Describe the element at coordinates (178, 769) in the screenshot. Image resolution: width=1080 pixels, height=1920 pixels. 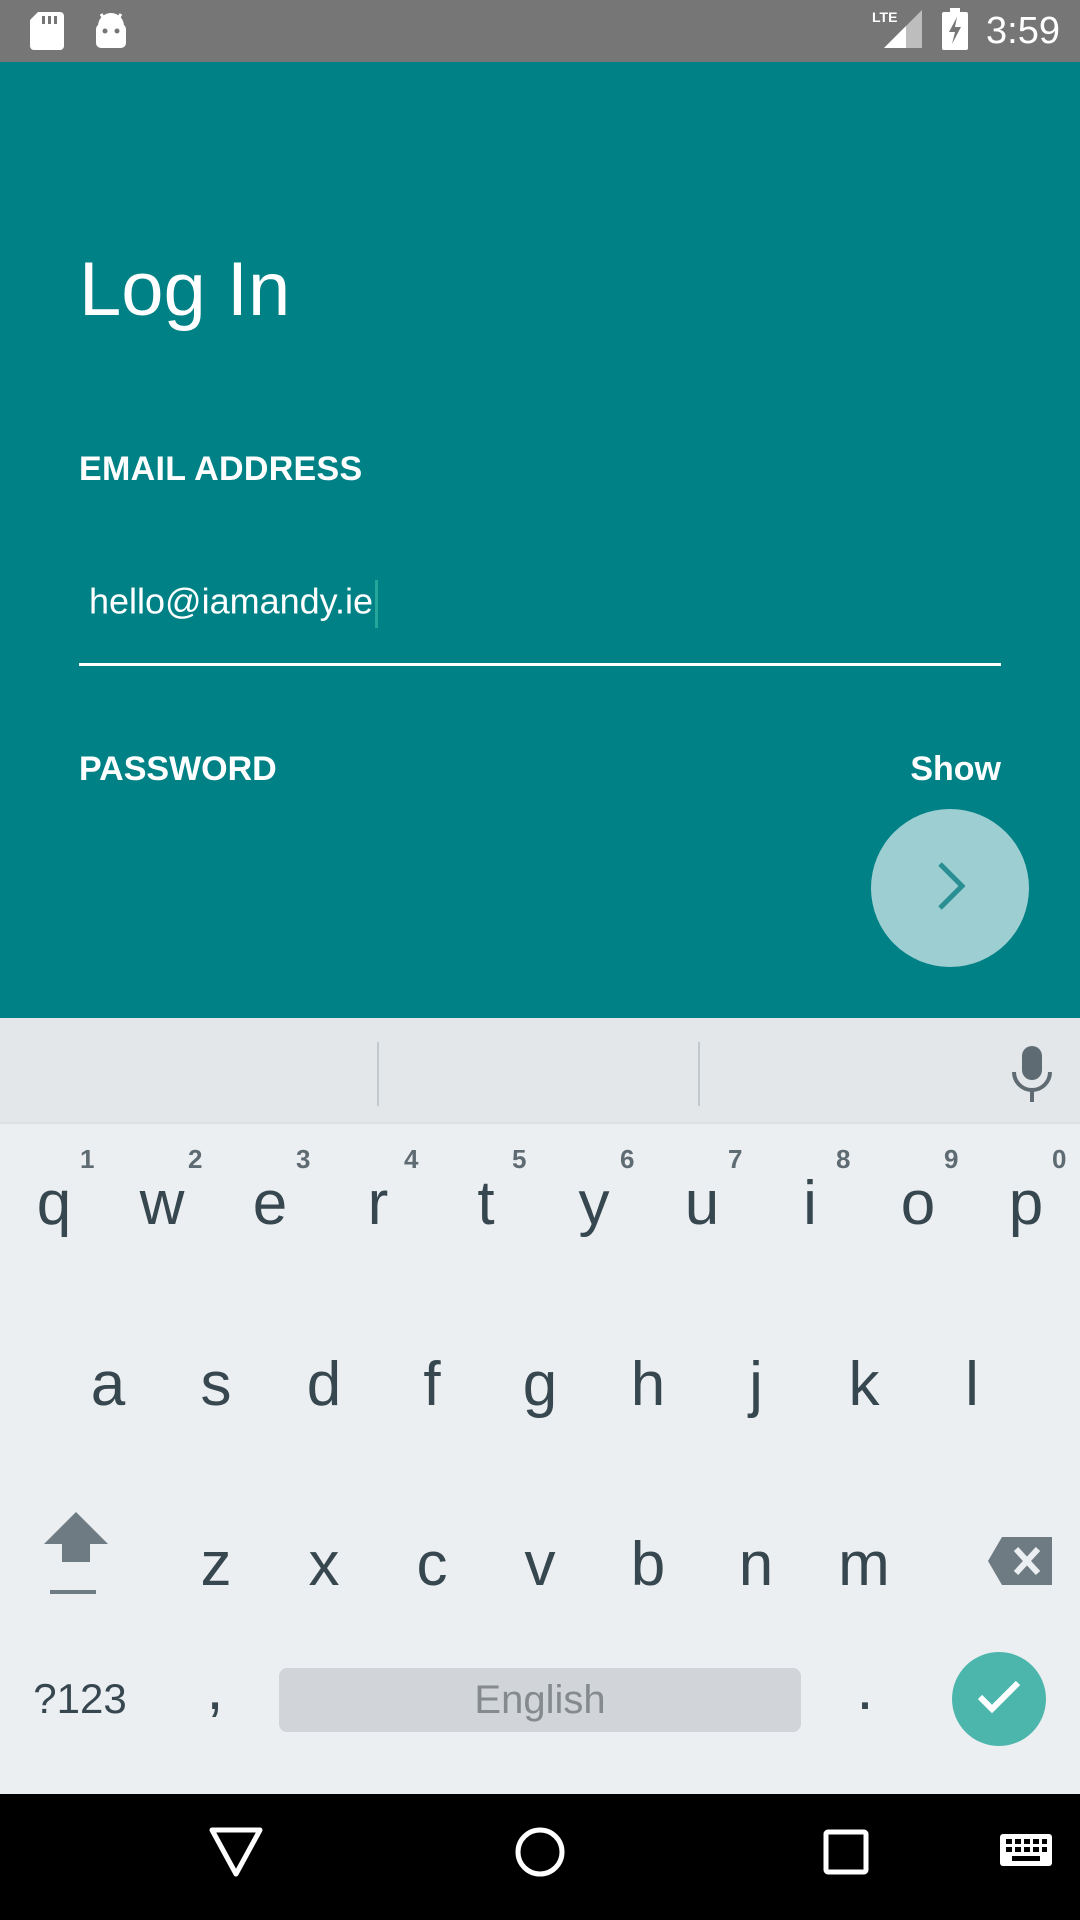
I see `password-label: PASSWORD` at that location.